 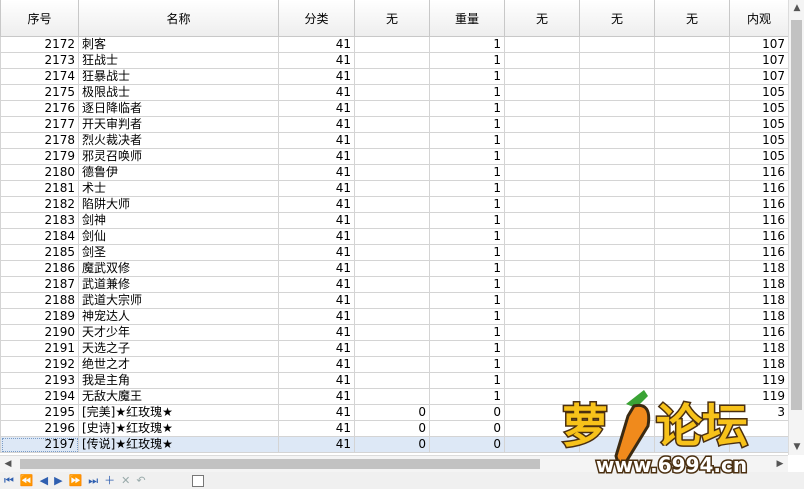 What do you see at coordinates (178, 108) in the screenshot?
I see `table-cell: 逐日降临者` at bounding box center [178, 108].